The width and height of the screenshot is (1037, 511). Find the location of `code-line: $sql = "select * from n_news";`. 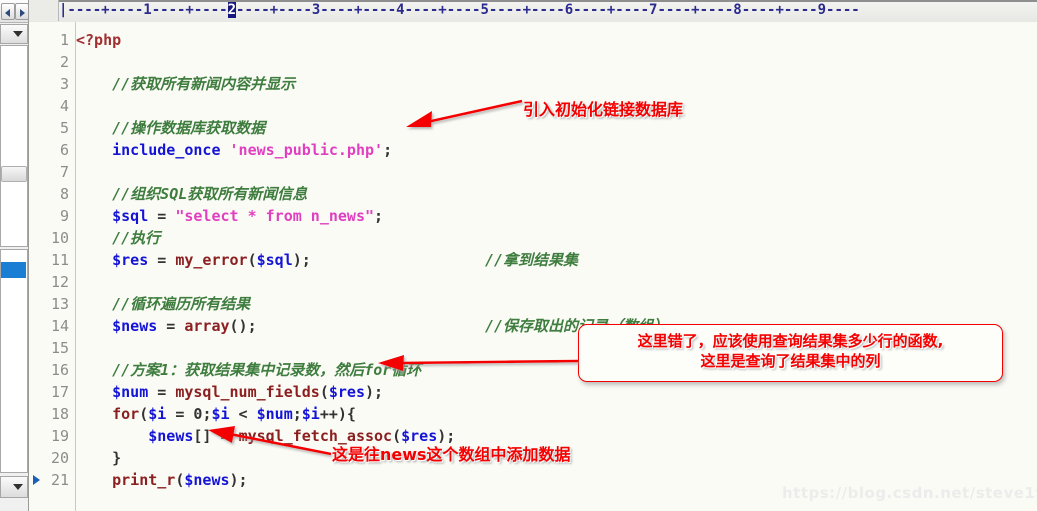

code-line: $sql = "select * from n_news"; is located at coordinates (229, 216).